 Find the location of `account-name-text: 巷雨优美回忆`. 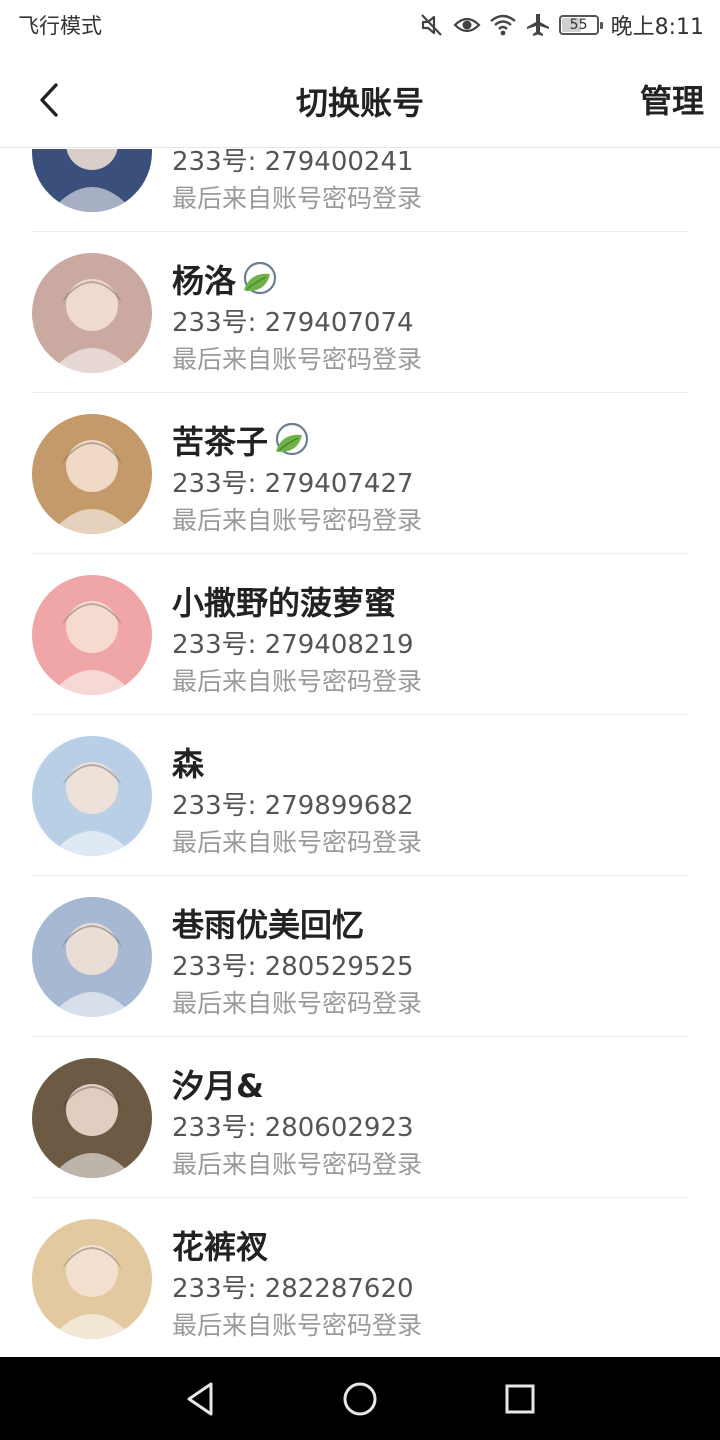

account-name-text: 巷雨优美回忆 is located at coordinates (268, 925).